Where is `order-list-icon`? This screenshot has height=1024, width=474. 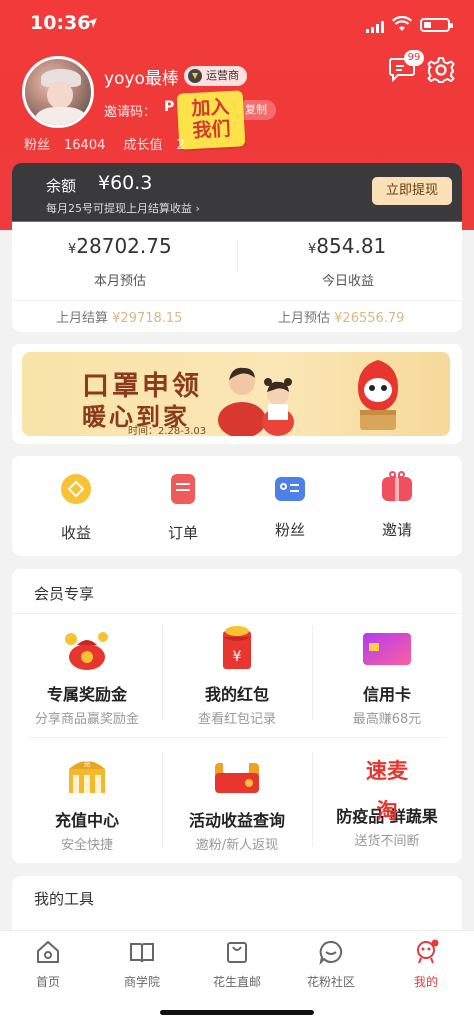
order-list-icon is located at coordinates (183, 489).